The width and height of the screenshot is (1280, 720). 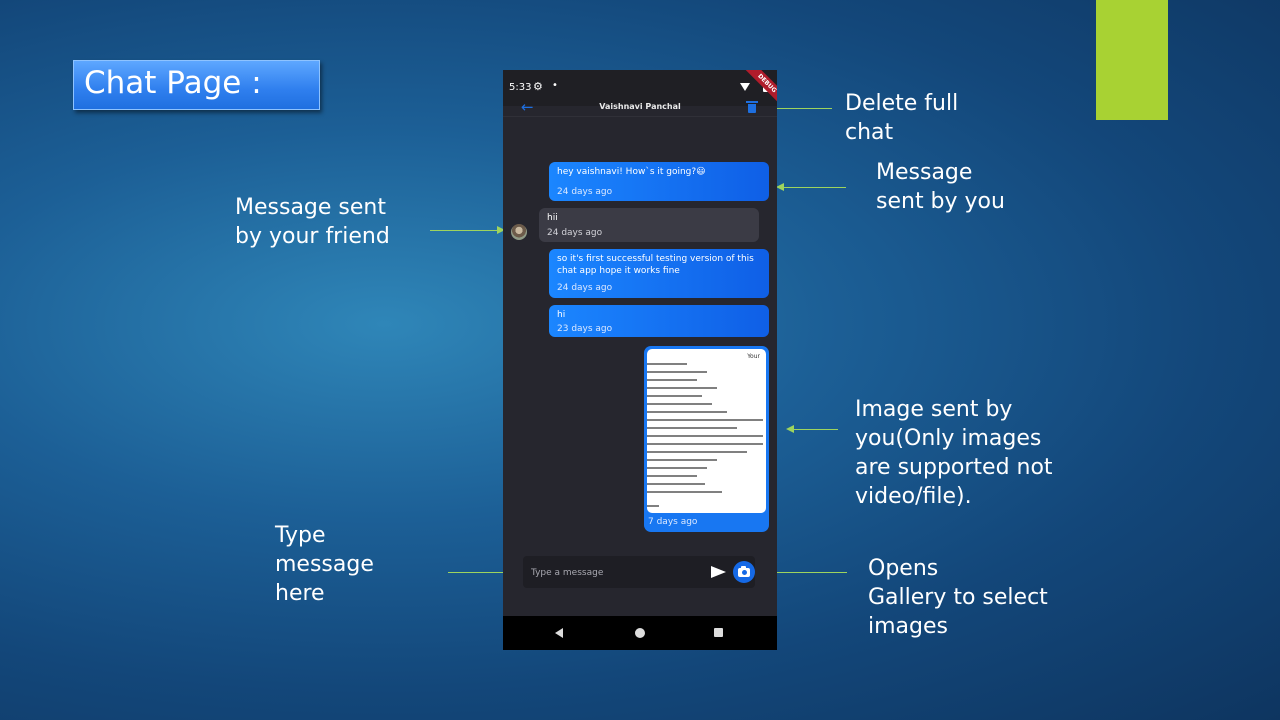 I want to click on wifi-icon, so click(x=745, y=87).